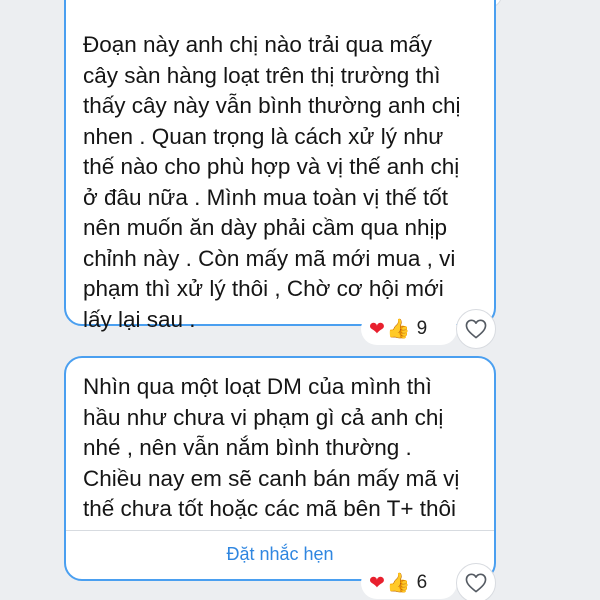 This screenshot has width=600, height=600. Describe the element at coordinates (280, 530) in the screenshot. I see `divider` at that location.